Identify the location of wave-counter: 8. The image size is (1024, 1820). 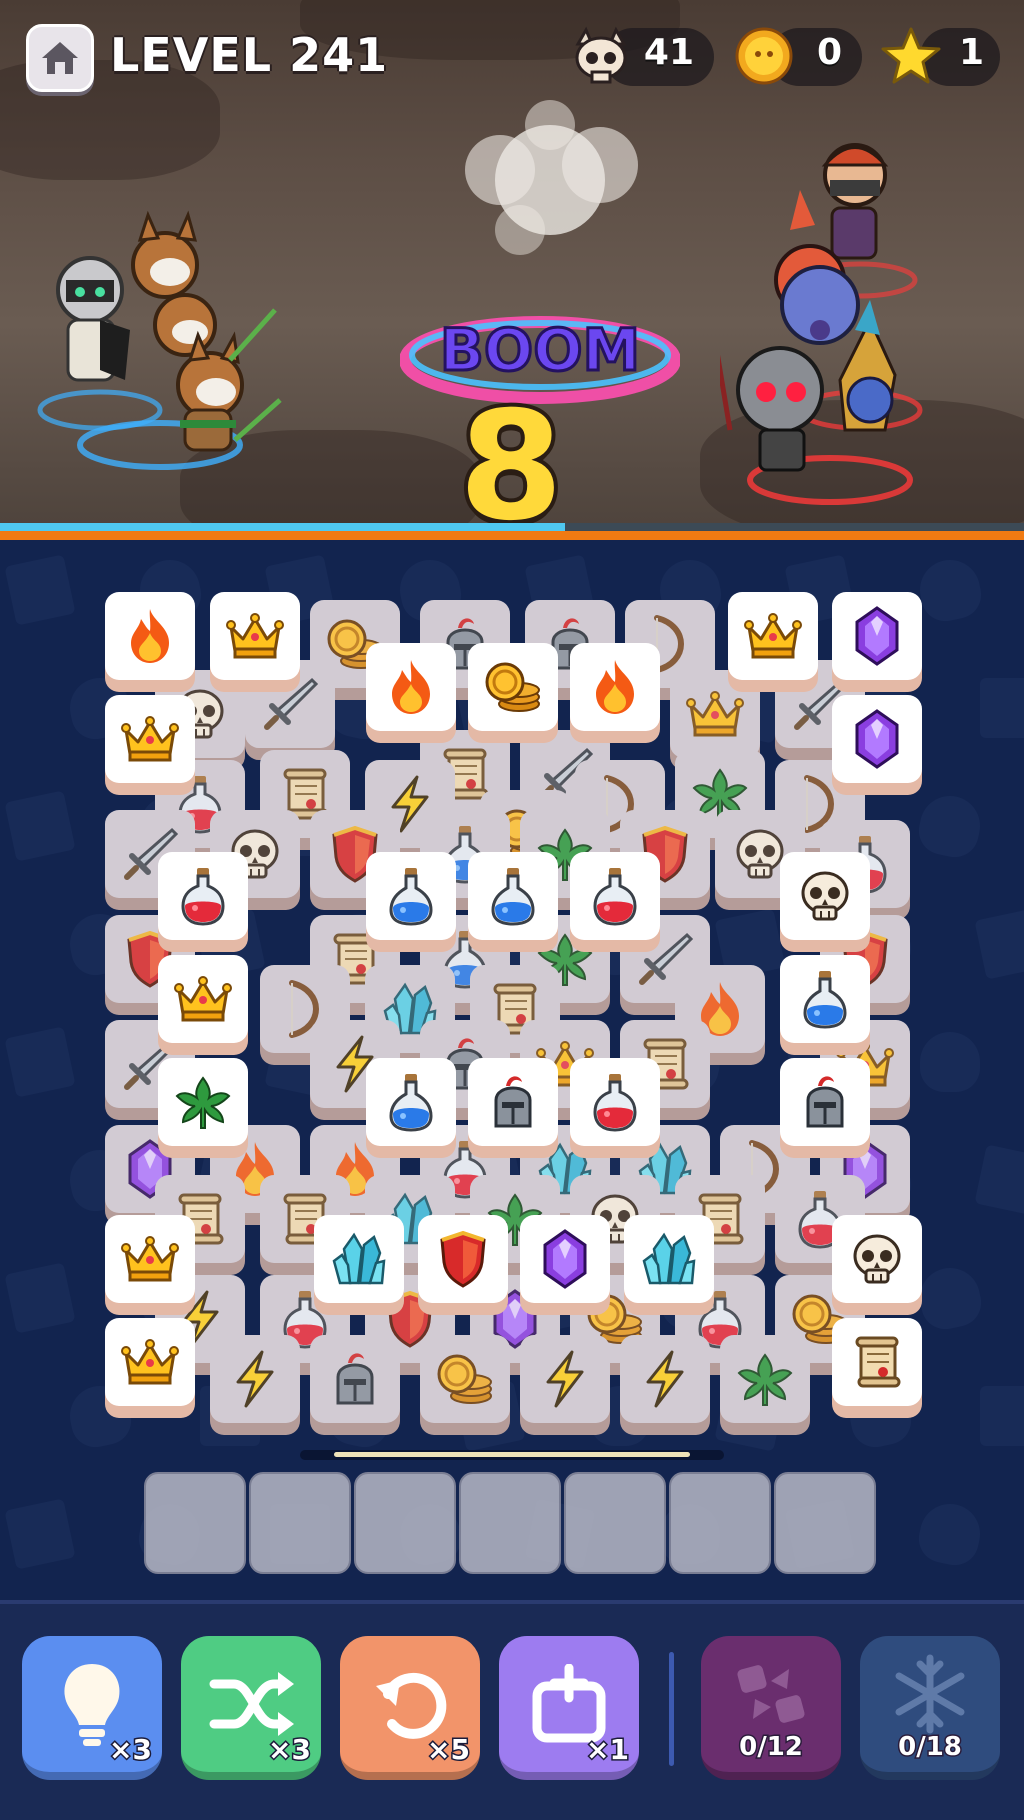
(511, 460).